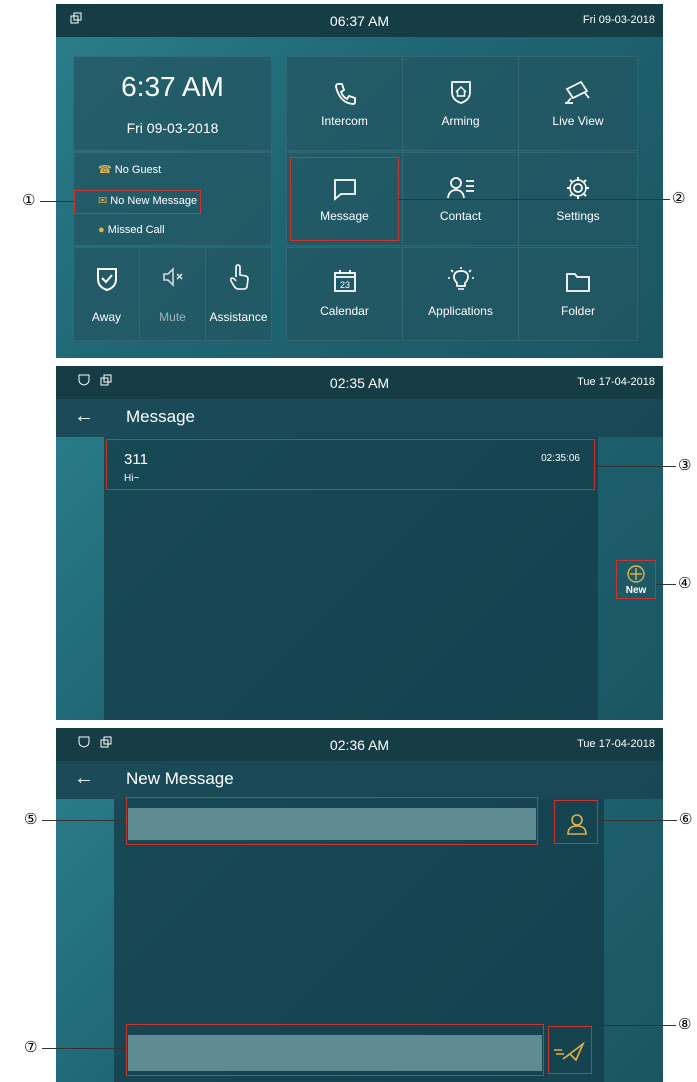 The image size is (697, 1082). I want to click on status-time: 02:36 AM, so click(359, 745).